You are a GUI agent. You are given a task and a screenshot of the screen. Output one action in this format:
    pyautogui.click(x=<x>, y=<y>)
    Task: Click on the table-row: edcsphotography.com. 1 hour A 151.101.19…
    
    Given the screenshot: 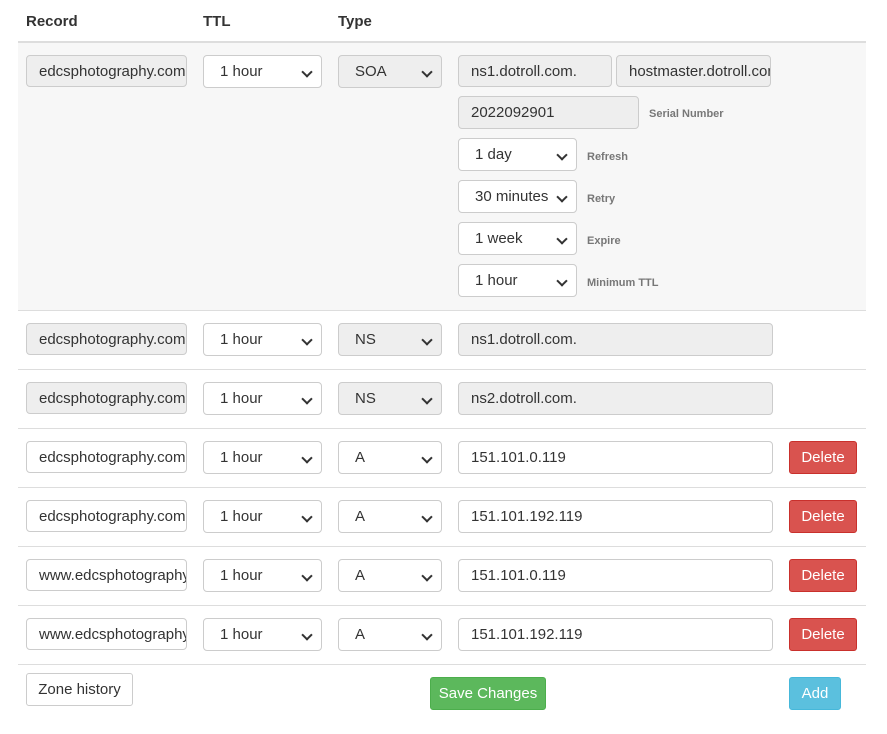 What is the action you would take?
    pyautogui.click(x=442, y=517)
    